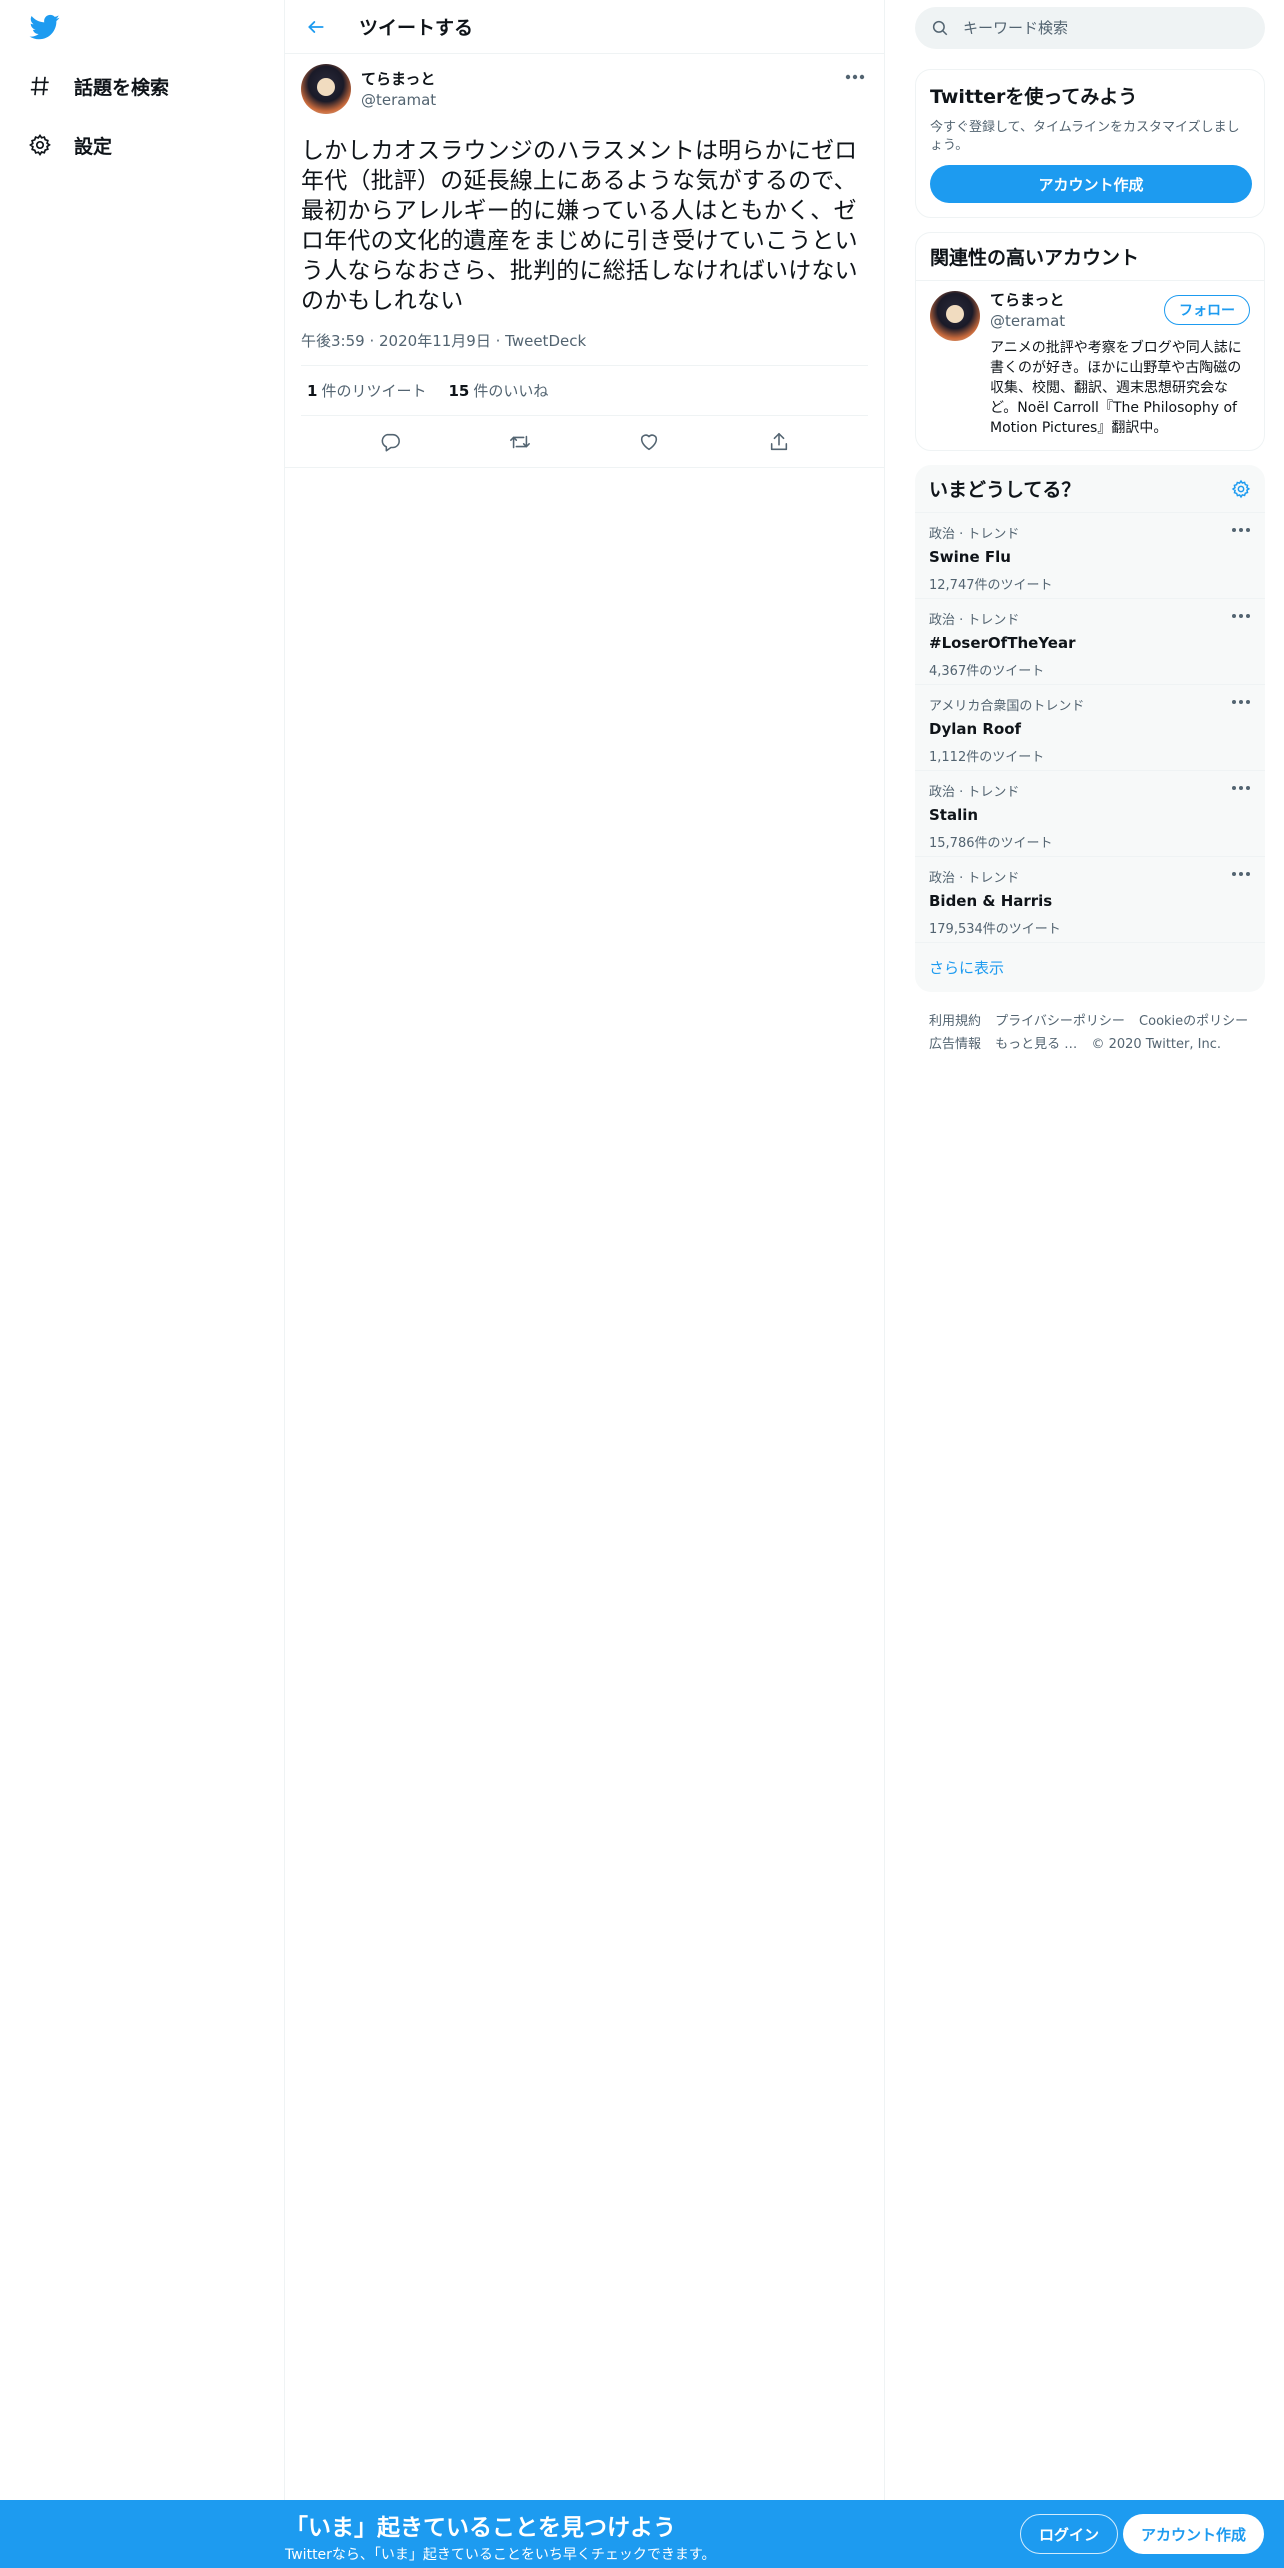 This screenshot has width=1284, height=2568. Describe the element at coordinates (584, 442) in the screenshot. I see `tweet-actions` at that location.